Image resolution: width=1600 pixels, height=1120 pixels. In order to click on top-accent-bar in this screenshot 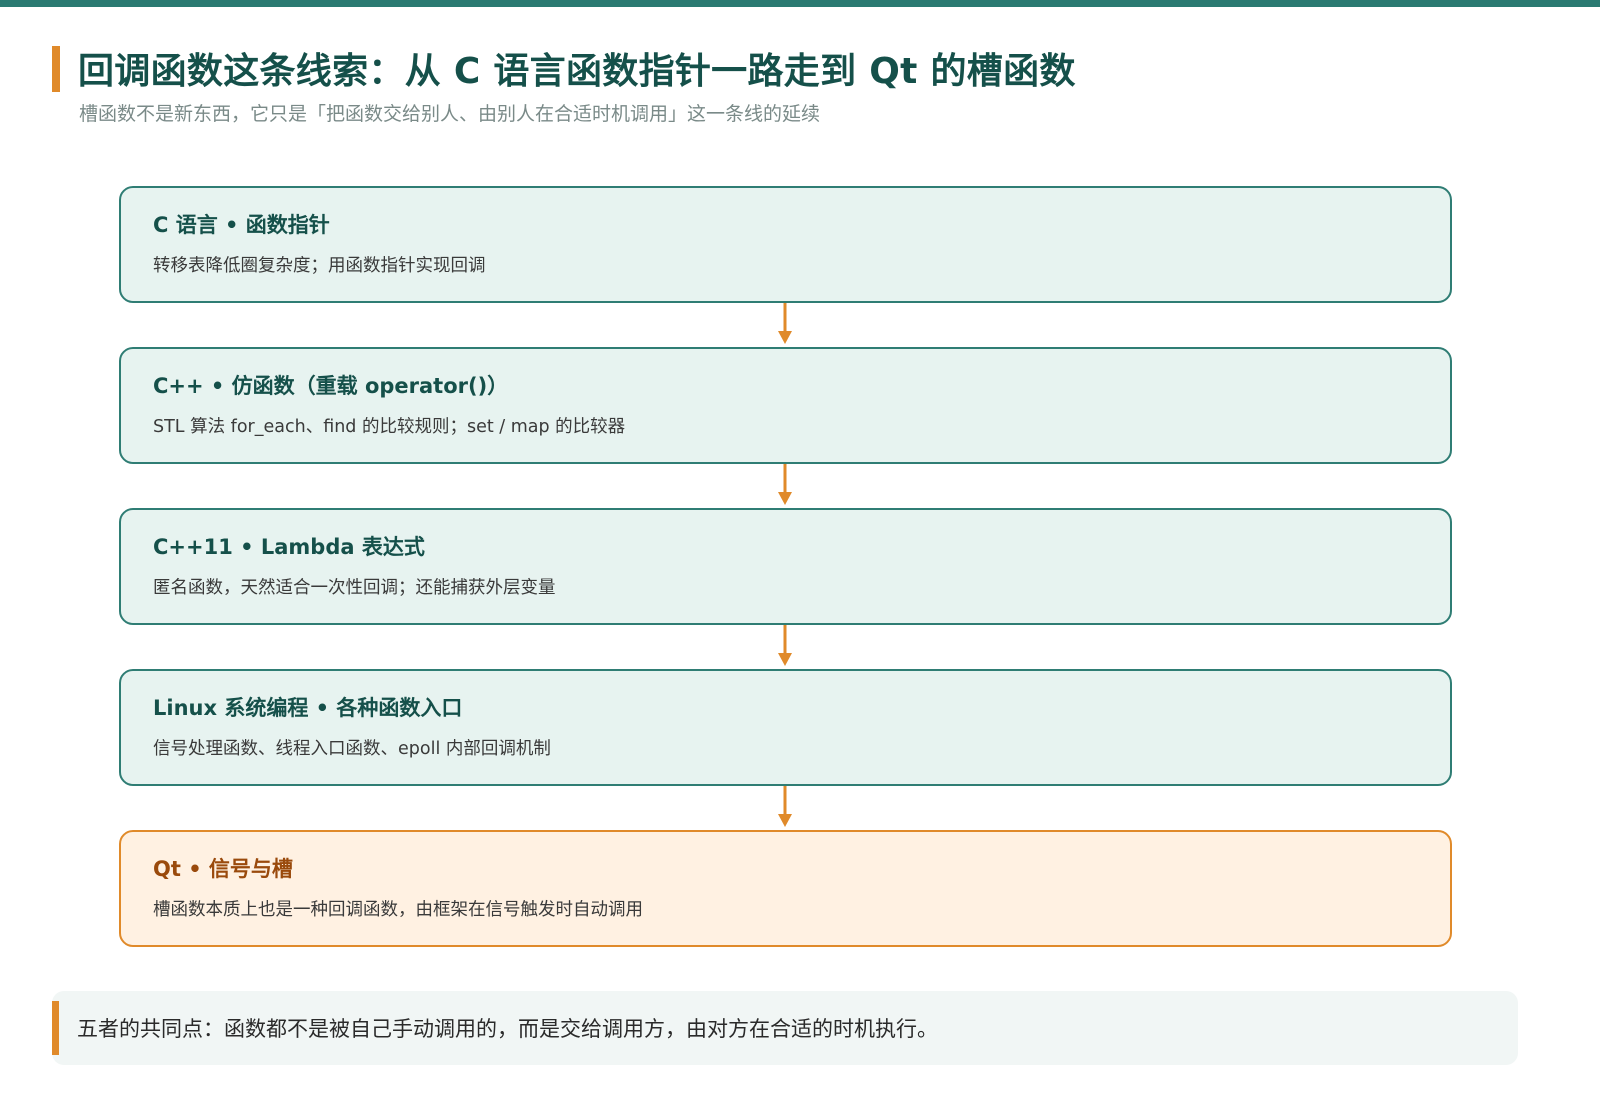, I will do `click(800, 3)`.